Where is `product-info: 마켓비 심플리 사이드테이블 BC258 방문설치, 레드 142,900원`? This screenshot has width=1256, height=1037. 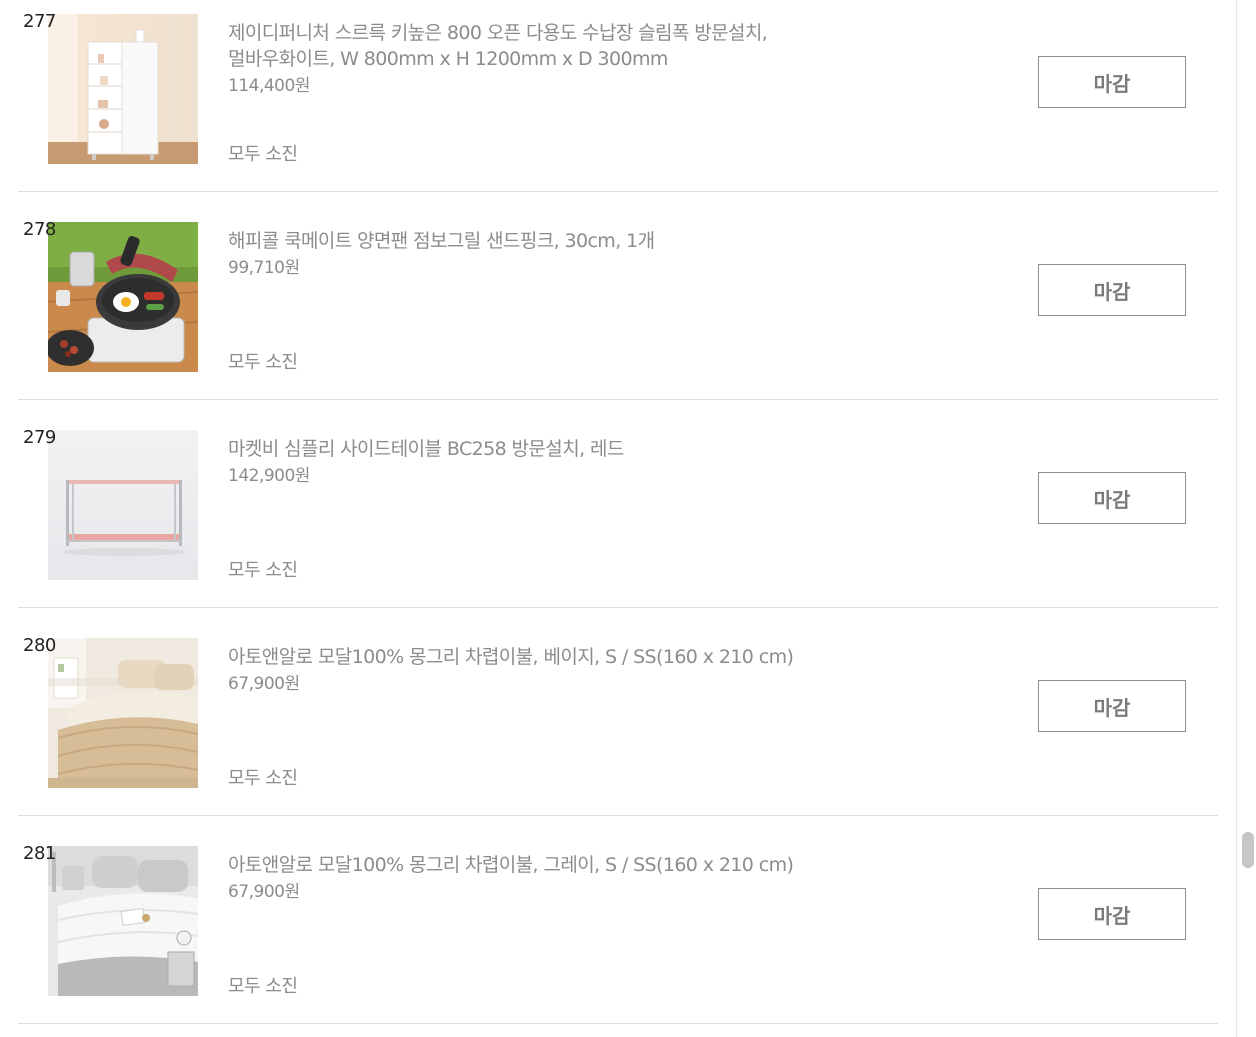
product-info: 마켓비 심플리 사이드테이블 BC258 방문설치, 레드 142,900원 is located at coordinates (558, 462).